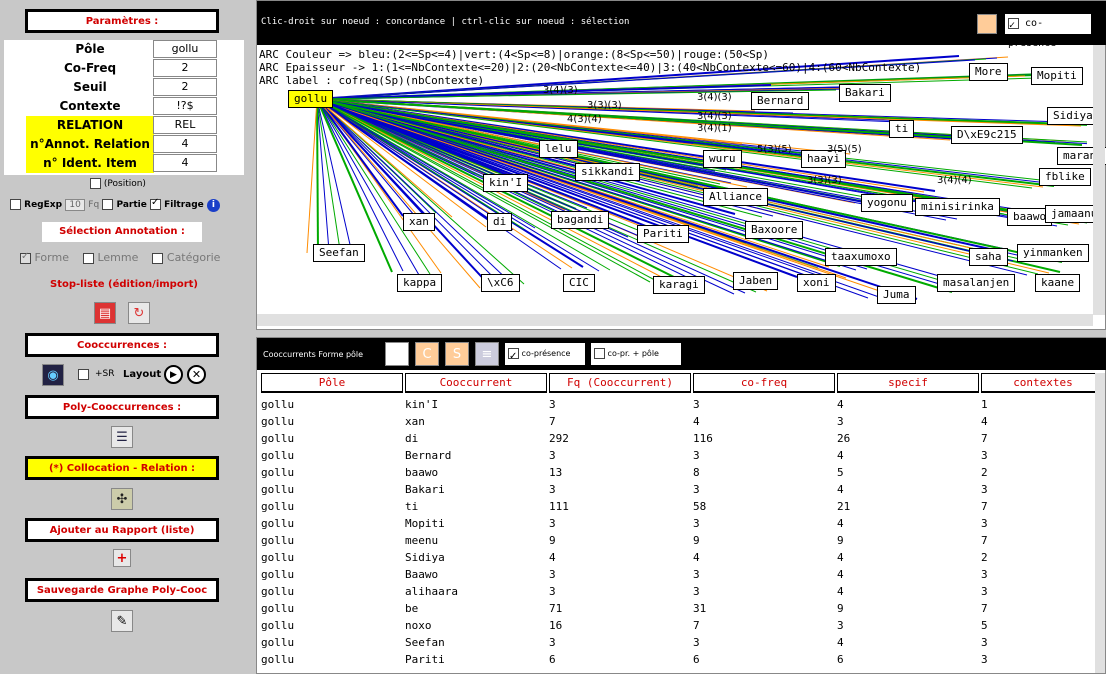 The height and width of the screenshot is (674, 1106). Describe the element at coordinates (15, 204) in the screenshot. I see `regexp-checkbox` at that location.